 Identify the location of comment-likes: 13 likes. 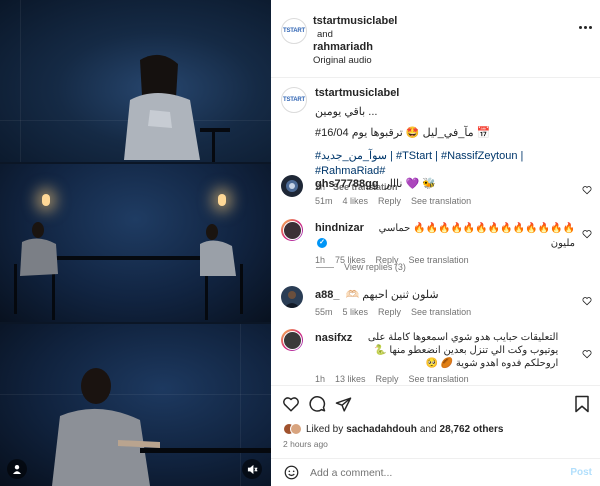
(350, 379).